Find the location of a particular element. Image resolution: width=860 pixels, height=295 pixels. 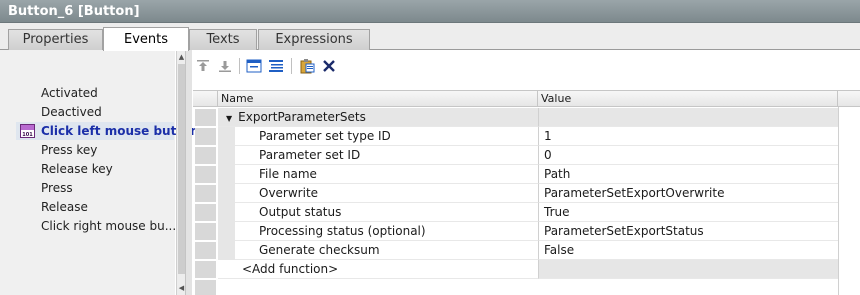

tab-texts: Texts is located at coordinates (223, 39).